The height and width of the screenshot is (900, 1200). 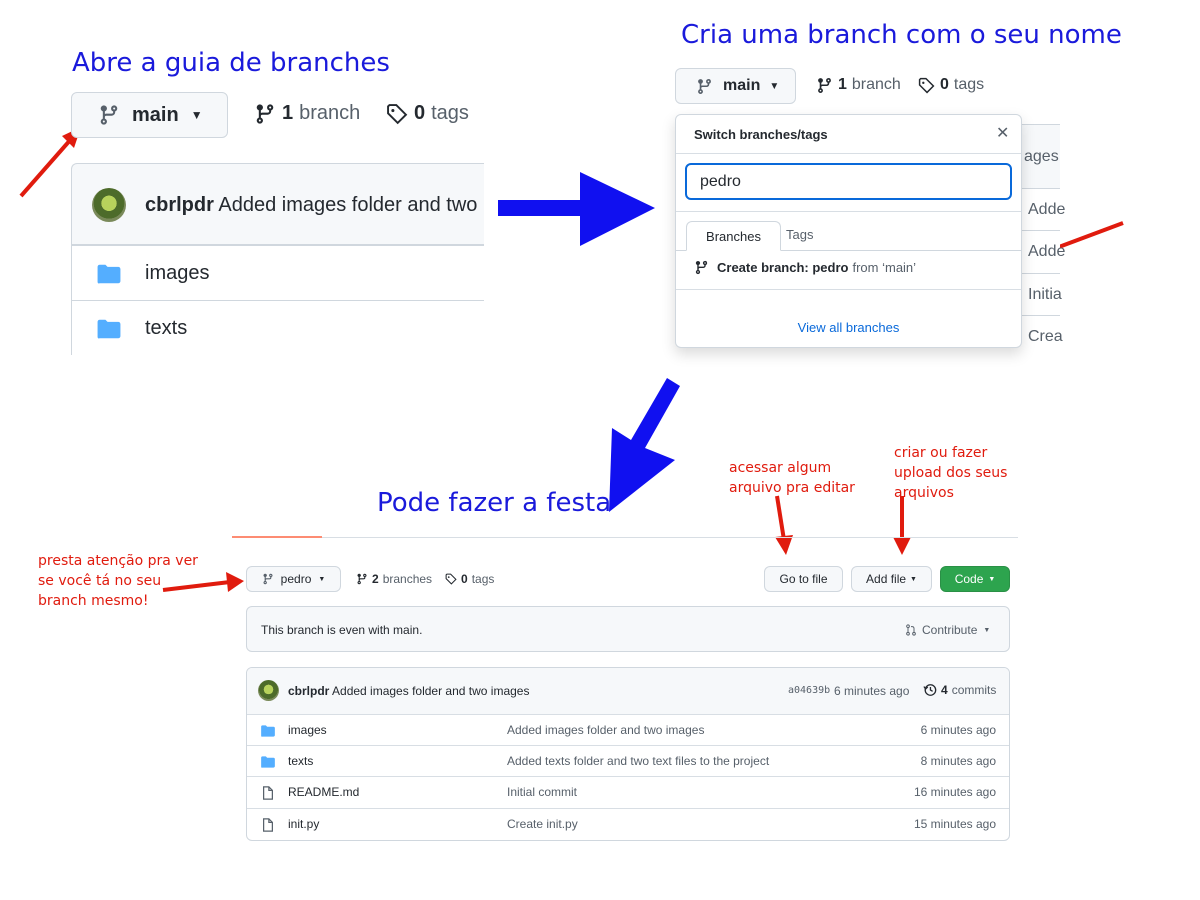 I want to click on red-arrow-add-file, so click(x=902, y=525).